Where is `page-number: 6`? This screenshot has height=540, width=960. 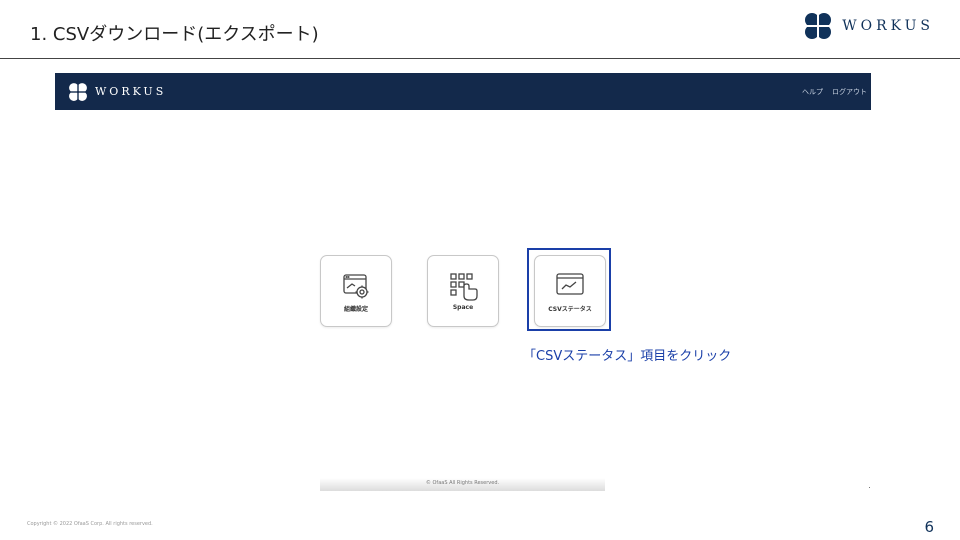
page-number: 6 is located at coordinates (929, 527).